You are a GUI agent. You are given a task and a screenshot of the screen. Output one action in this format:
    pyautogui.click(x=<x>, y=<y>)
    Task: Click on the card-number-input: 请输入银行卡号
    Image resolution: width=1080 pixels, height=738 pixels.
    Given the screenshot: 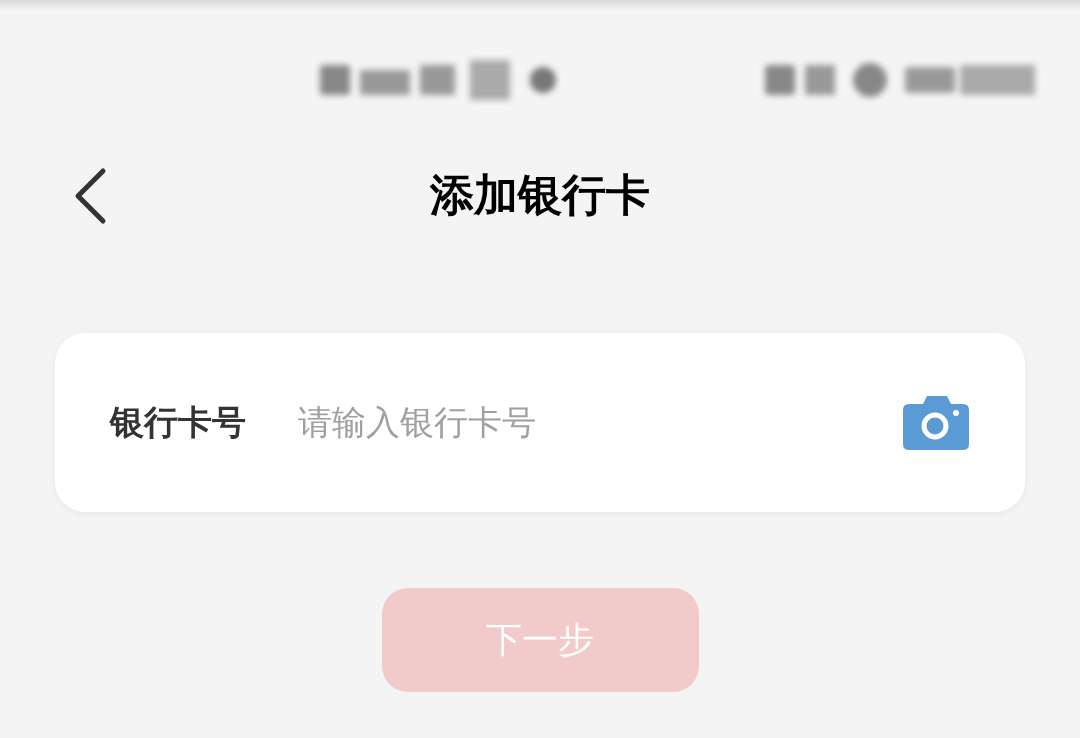 What is the action you would take?
    pyautogui.click(x=600, y=422)
    